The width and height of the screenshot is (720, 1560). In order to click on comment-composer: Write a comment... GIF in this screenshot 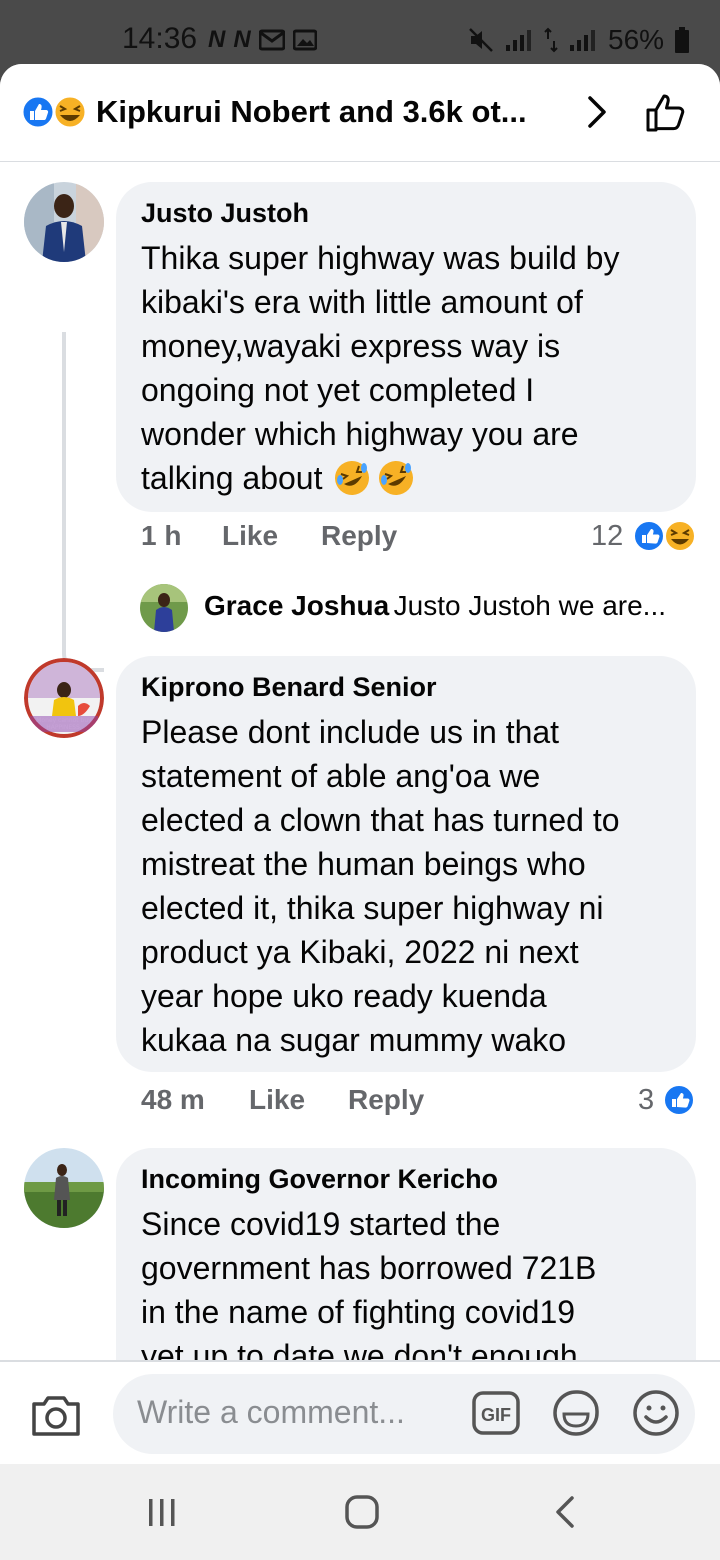, I will do `click(360, 1412)`.